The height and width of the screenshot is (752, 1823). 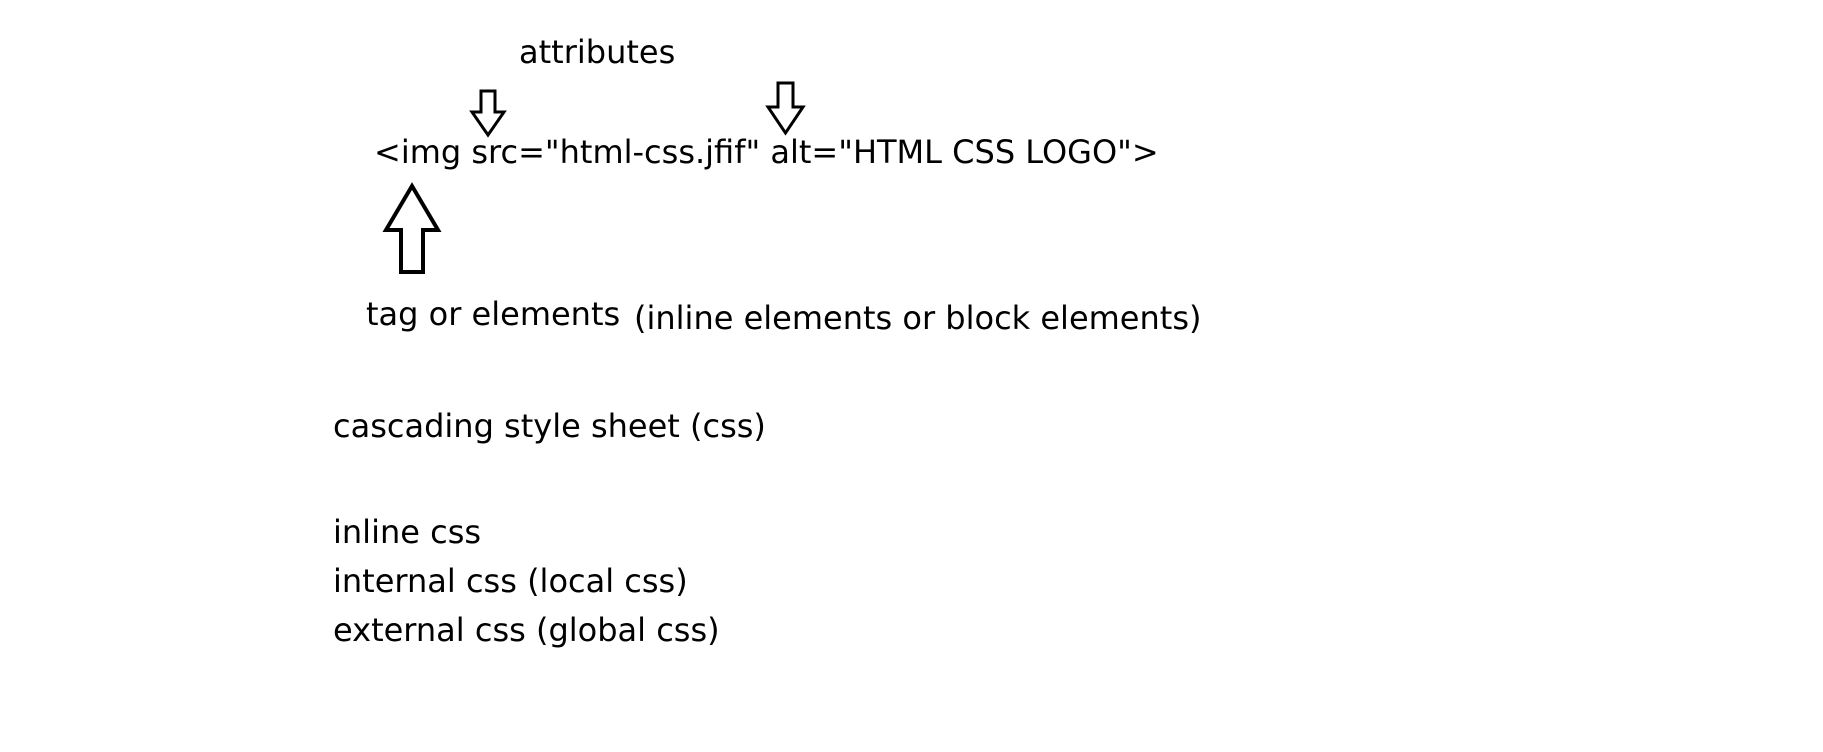 I want to click on attribute-src-down-arrow-icon, so click(x=488, y=113).